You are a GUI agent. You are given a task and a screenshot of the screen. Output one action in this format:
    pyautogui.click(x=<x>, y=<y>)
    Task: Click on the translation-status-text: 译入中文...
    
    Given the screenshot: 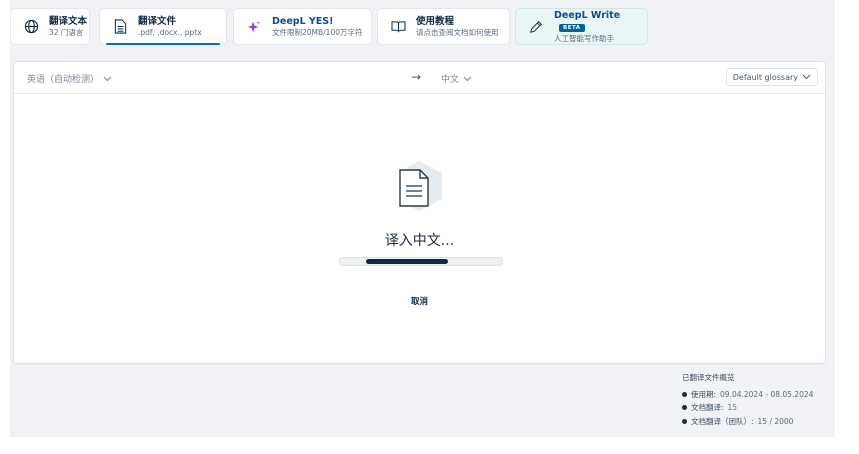 What is the action you would take?
    pyautogui.click(x=419, y=241)
    